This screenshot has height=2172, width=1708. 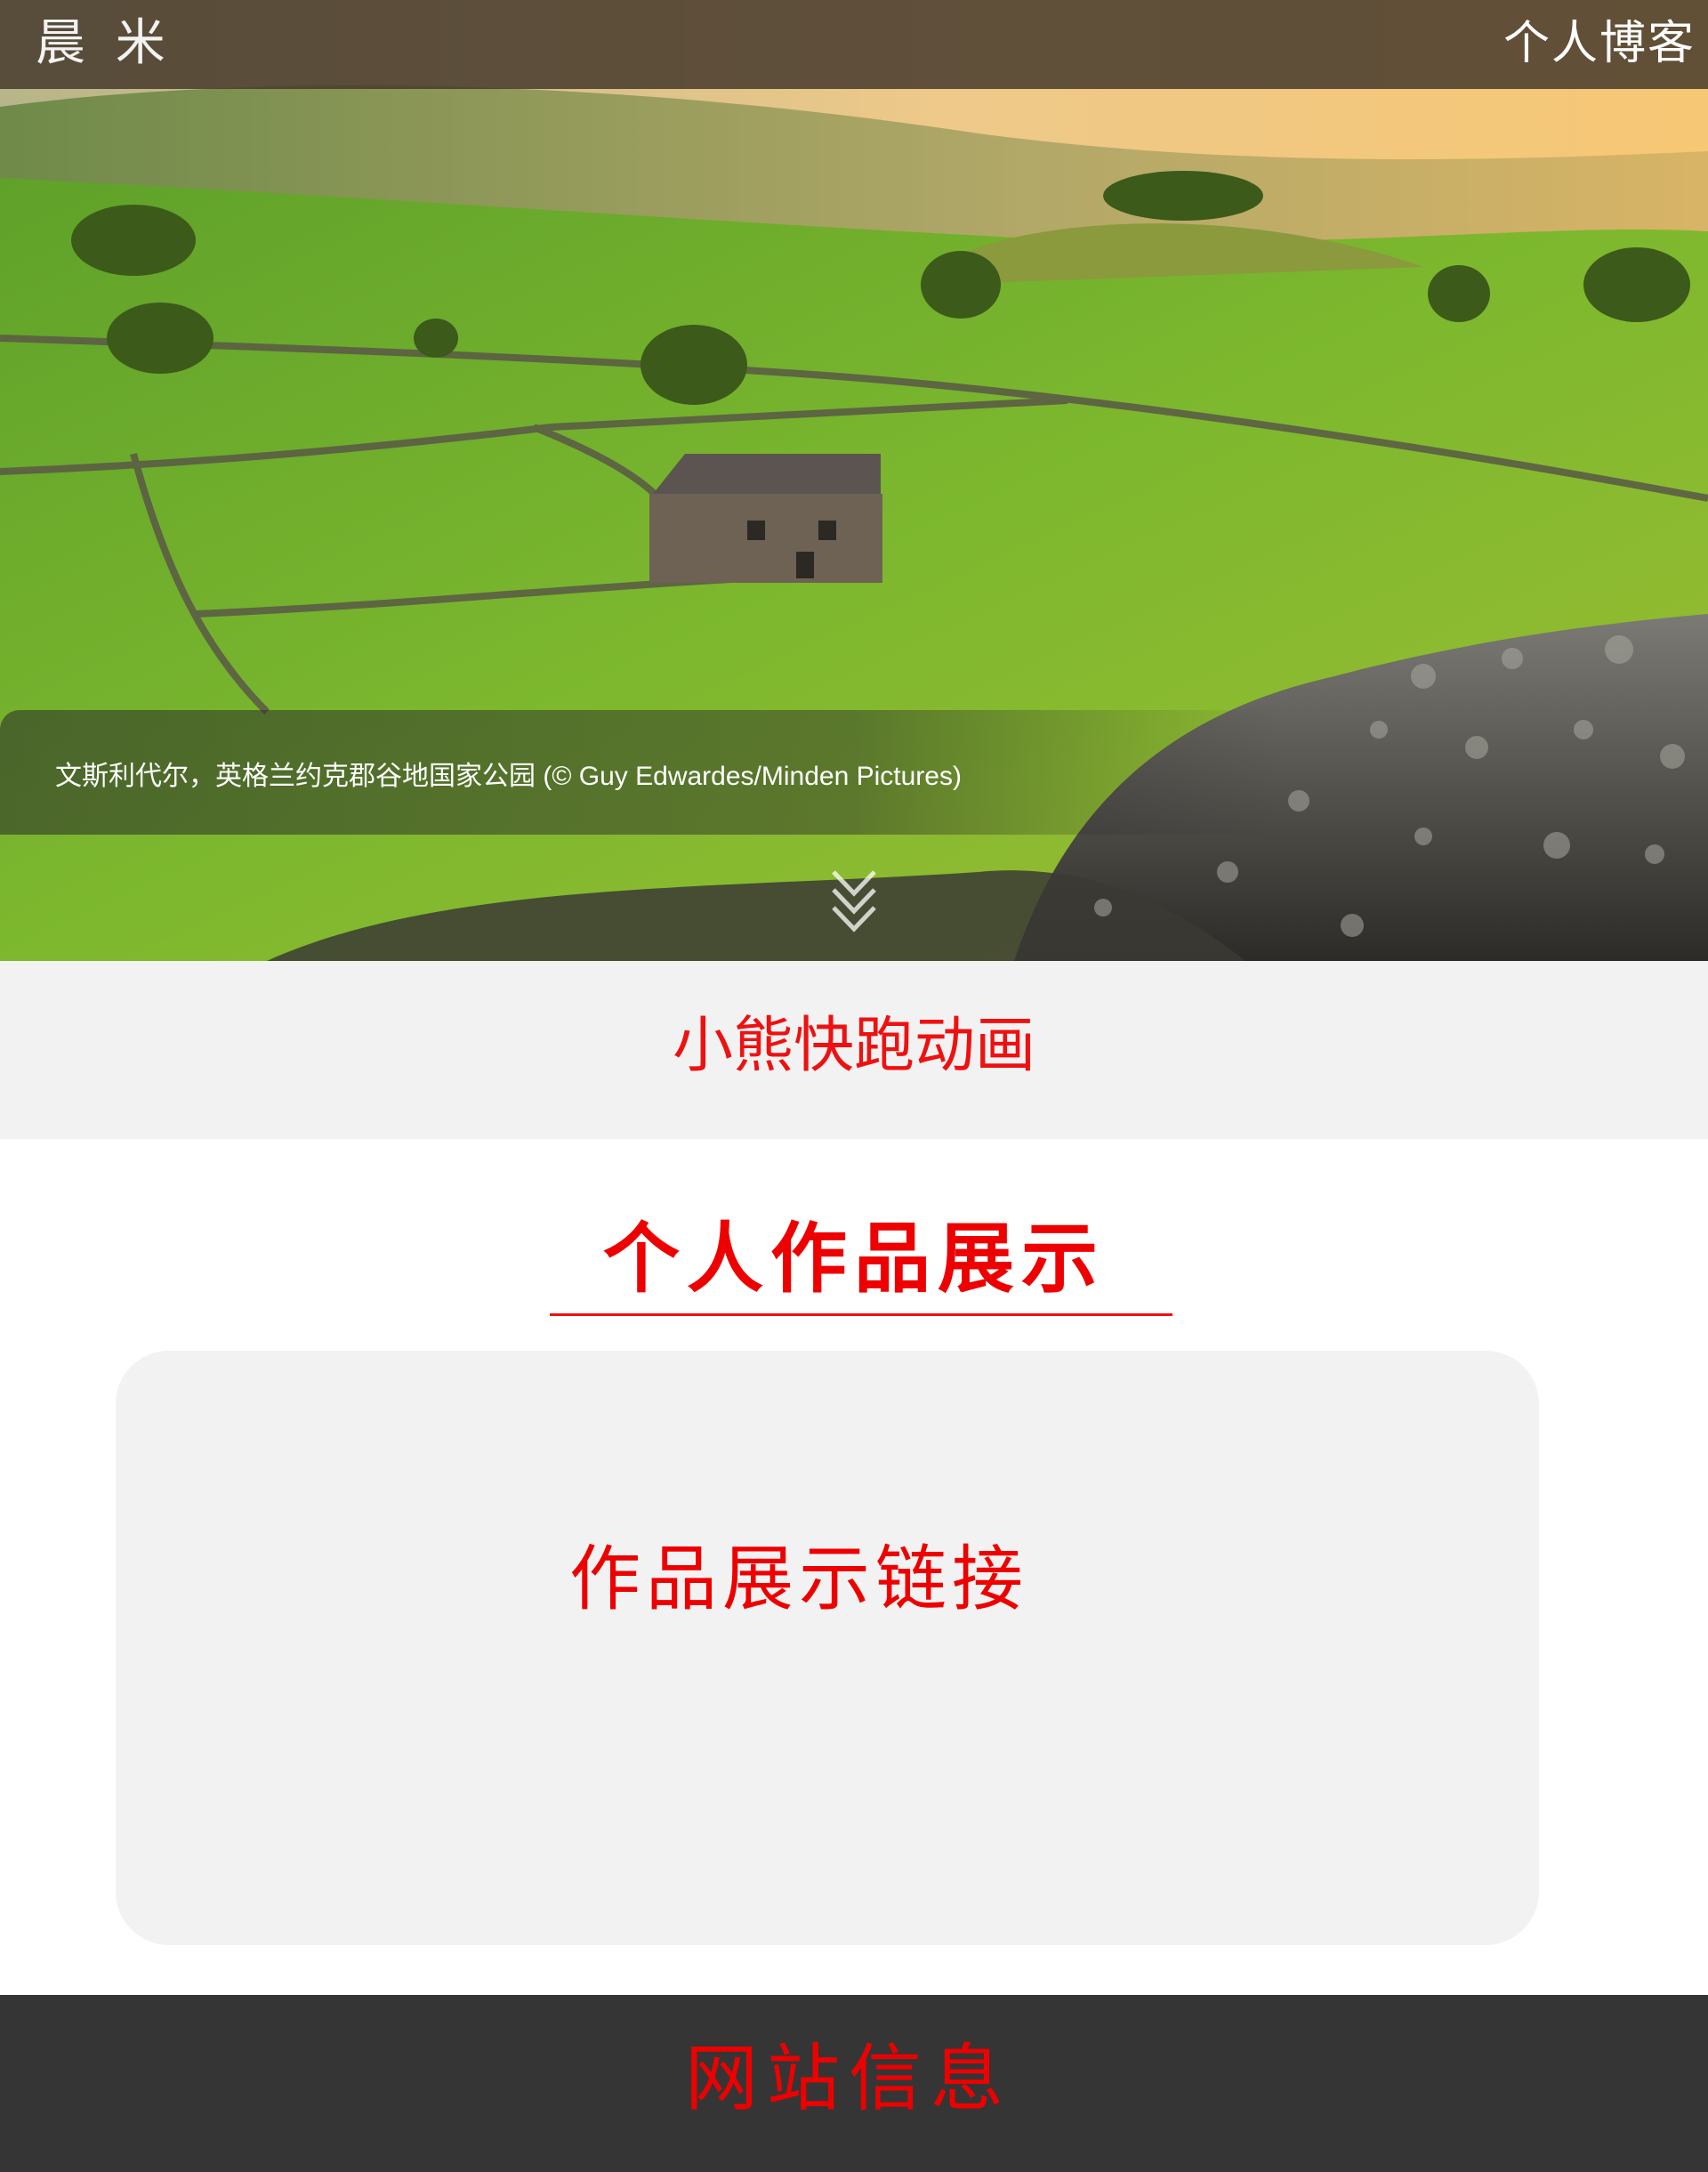 I want to click on site-brand-logo: 晨 米, so click(x=104, y=43).